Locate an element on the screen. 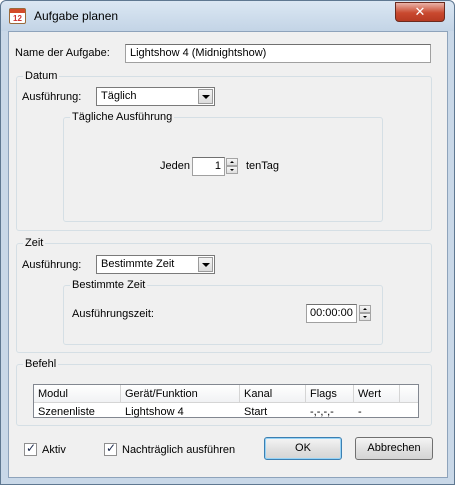  specific-time-group: Bestimmte Zeit Ausführungszeit: 00:00:00 is located at coordinates (223, 312).